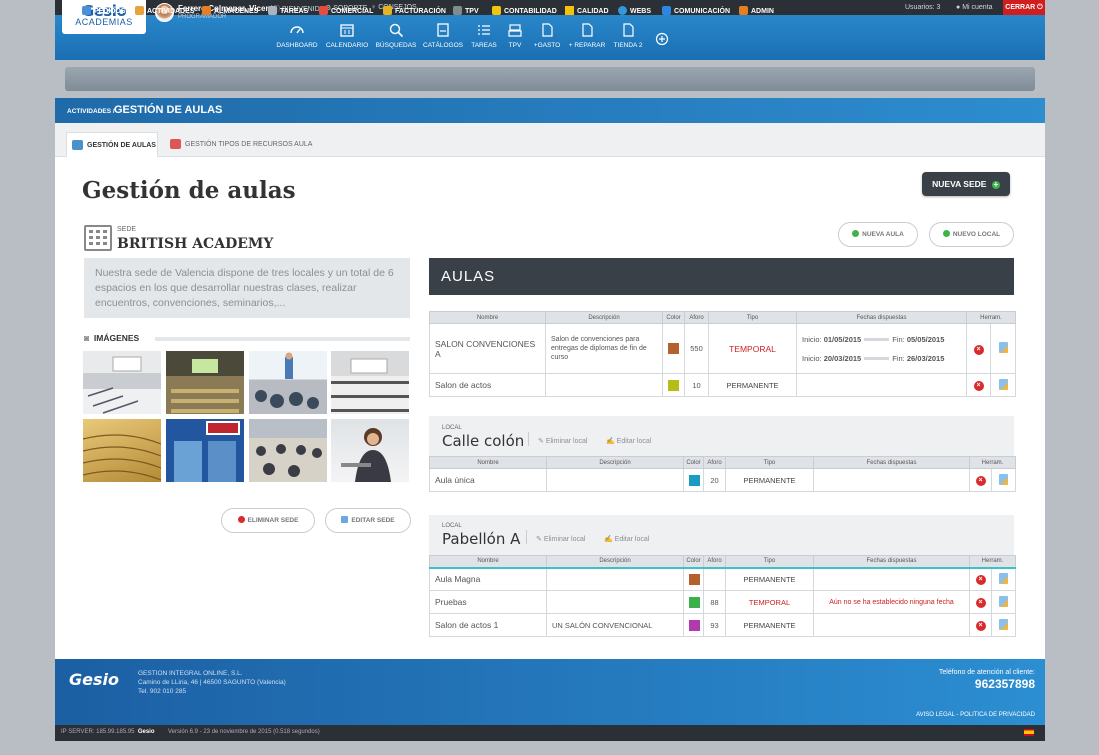 The height and width of the screenshot is (755, 1099). What do you see at coordinates (230, 12) in the screenshot?
I see `nav-almacenes: ALMACENES` at bounding box center [230, 12].